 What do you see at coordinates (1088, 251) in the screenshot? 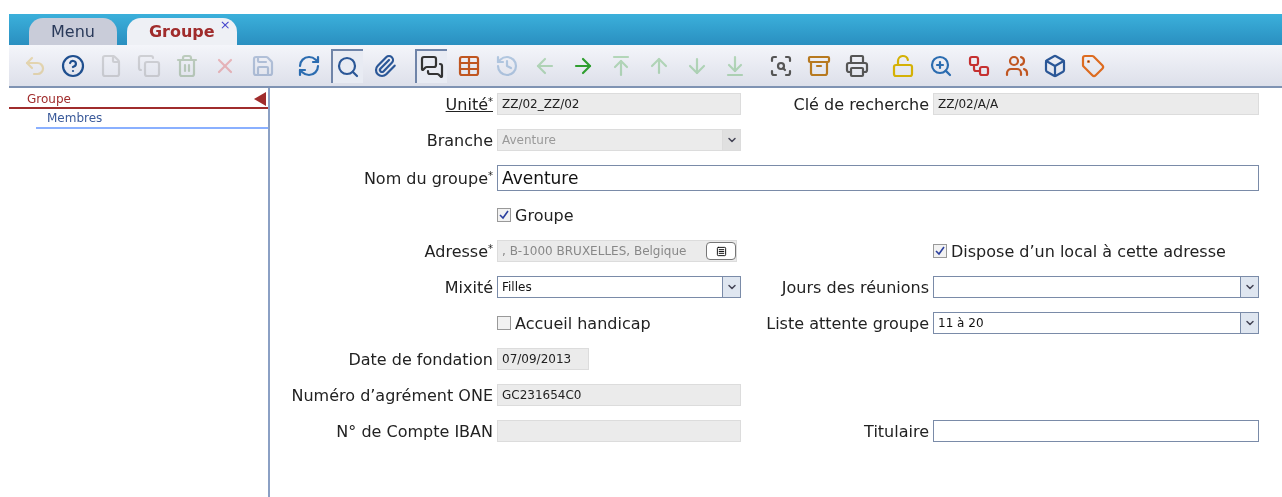
I see `checkbox-label: Dispose d’un local à cette adresse` at bounding box center [1088, 251].